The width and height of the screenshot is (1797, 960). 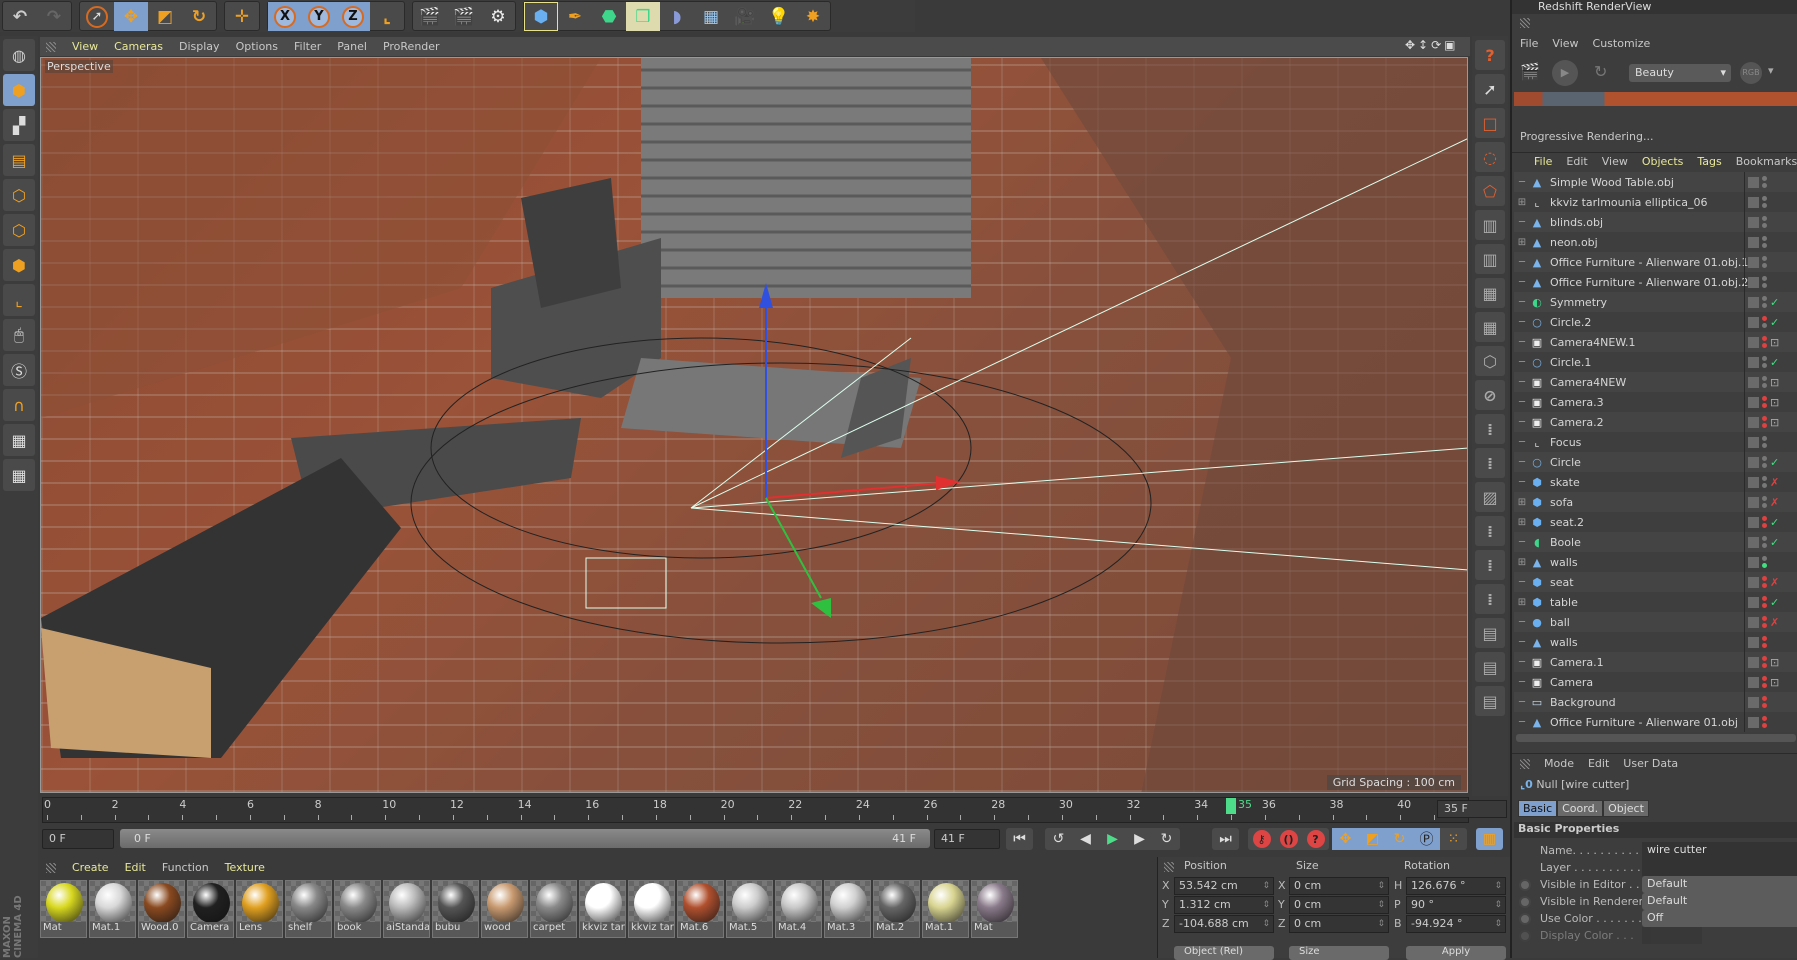 What do you see at coordinates (1490, 701) in the screenshot?
I see `layout-icon-15: ▤` at bounding box center [1490, 701].